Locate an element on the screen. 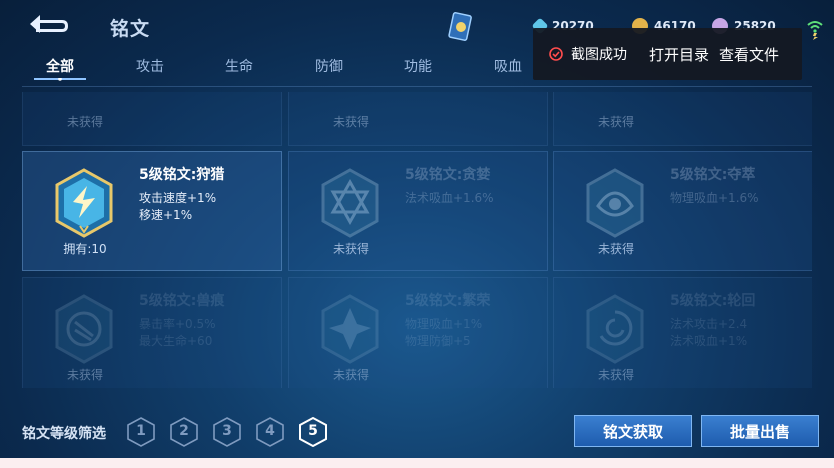 The width and height of the screenshot is (834, 468). toast-message: 截图成功 is located at coordinates (599, 55).